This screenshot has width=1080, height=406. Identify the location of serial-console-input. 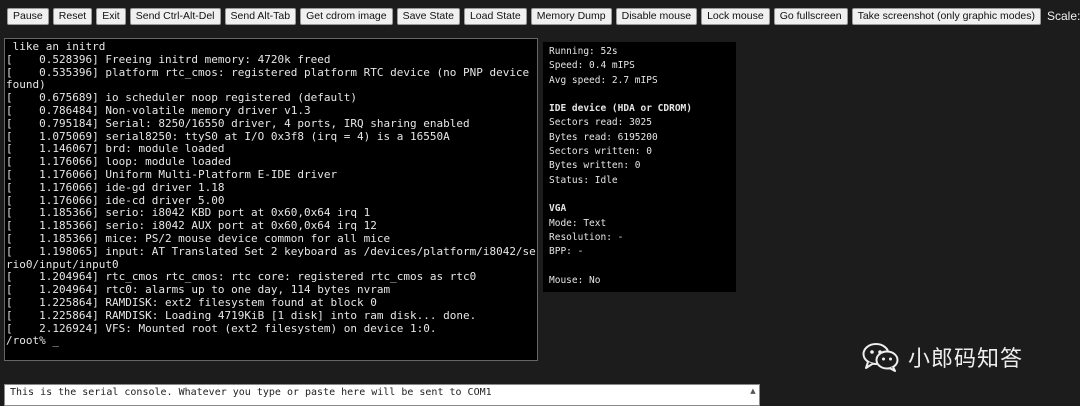
(382, 395).